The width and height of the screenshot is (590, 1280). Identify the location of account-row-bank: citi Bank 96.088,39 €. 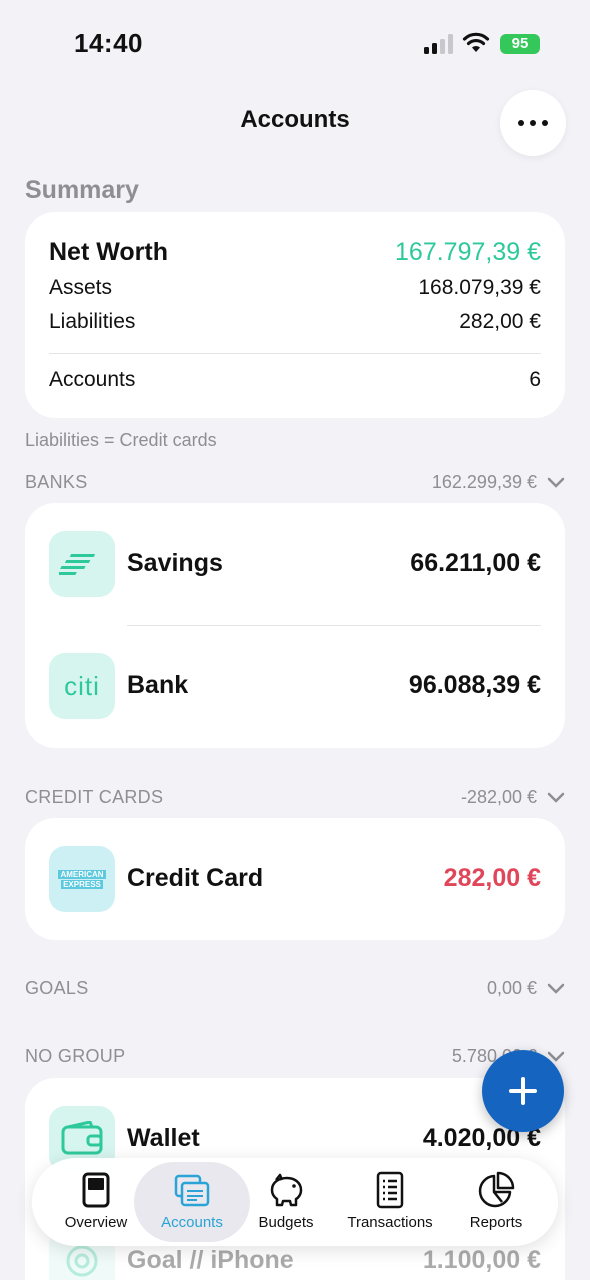
(295, 686).